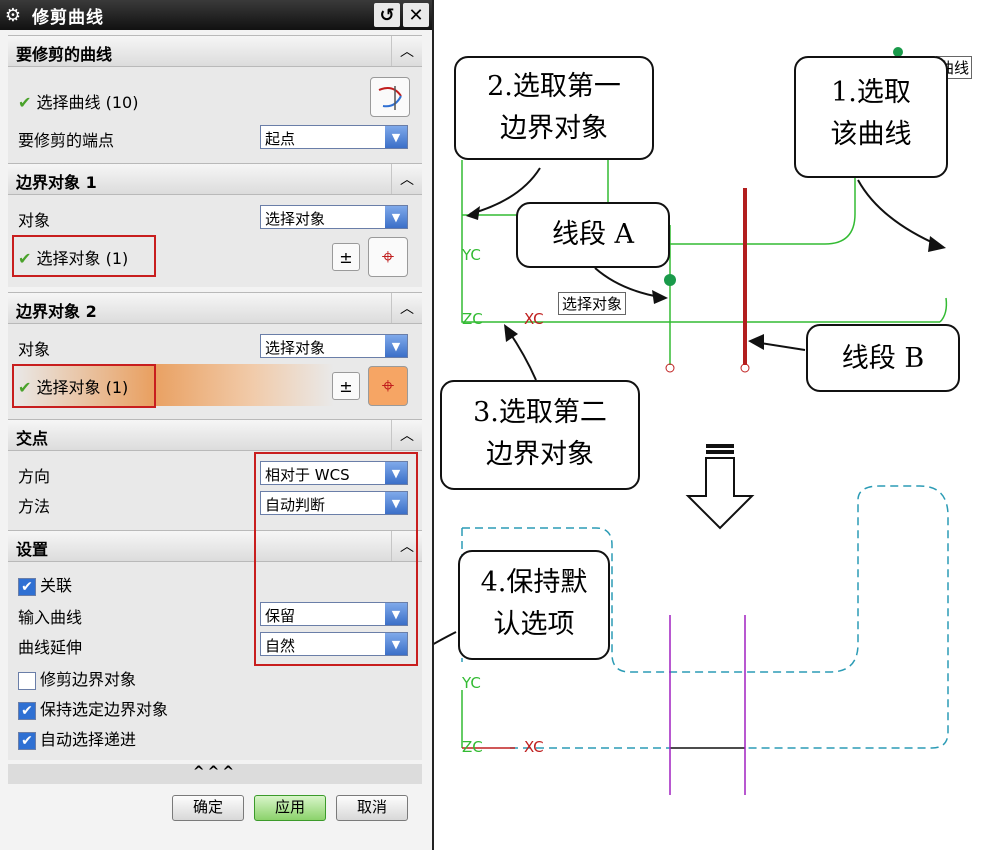 This screenshot has height=850, width=993. Describe the element at coordinates (334, 217) in the screenshot. I see `object-dropdown-1: 选择对象 ▼` at that location.